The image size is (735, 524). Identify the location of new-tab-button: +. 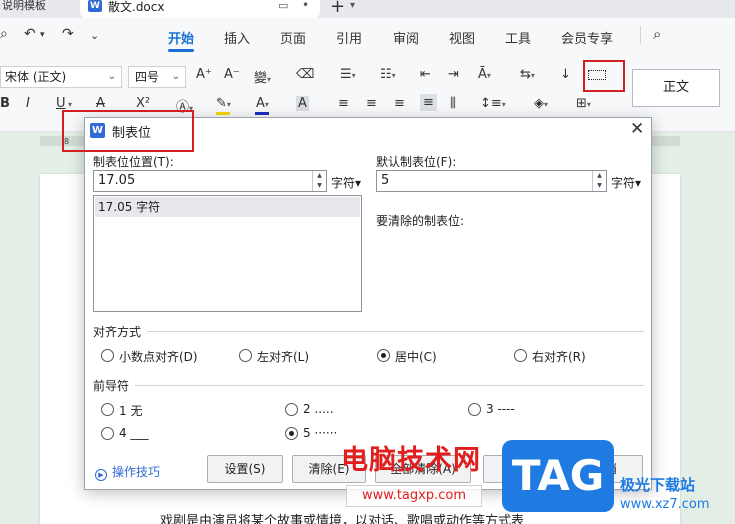
(337, 8).